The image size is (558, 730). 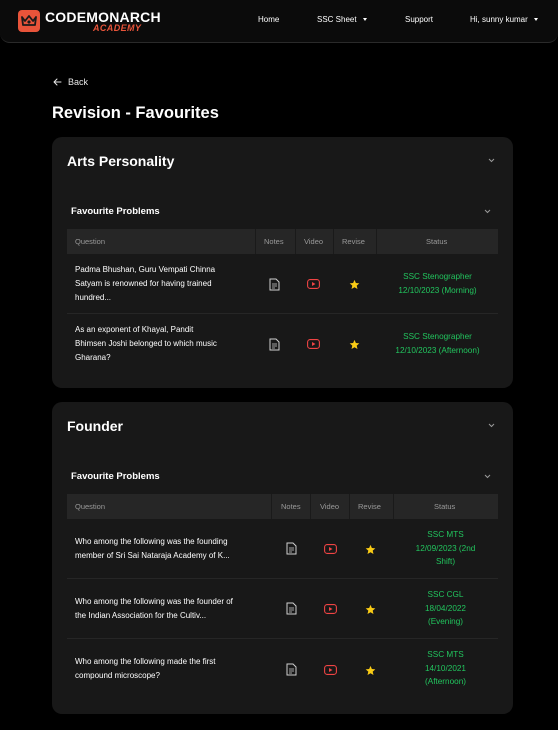 I want to click on back-link: Back, so click(x=70, y=82).